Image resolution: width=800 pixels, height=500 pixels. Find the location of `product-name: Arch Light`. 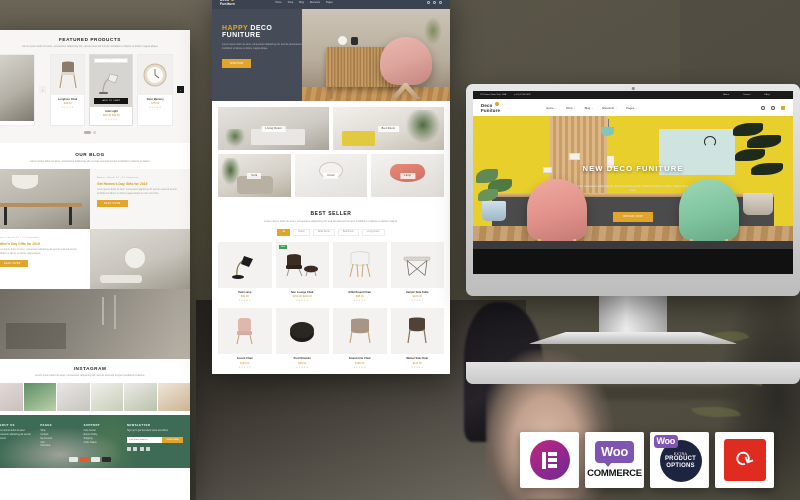

product-name: Arch Light is located at coordinates (111, 111).